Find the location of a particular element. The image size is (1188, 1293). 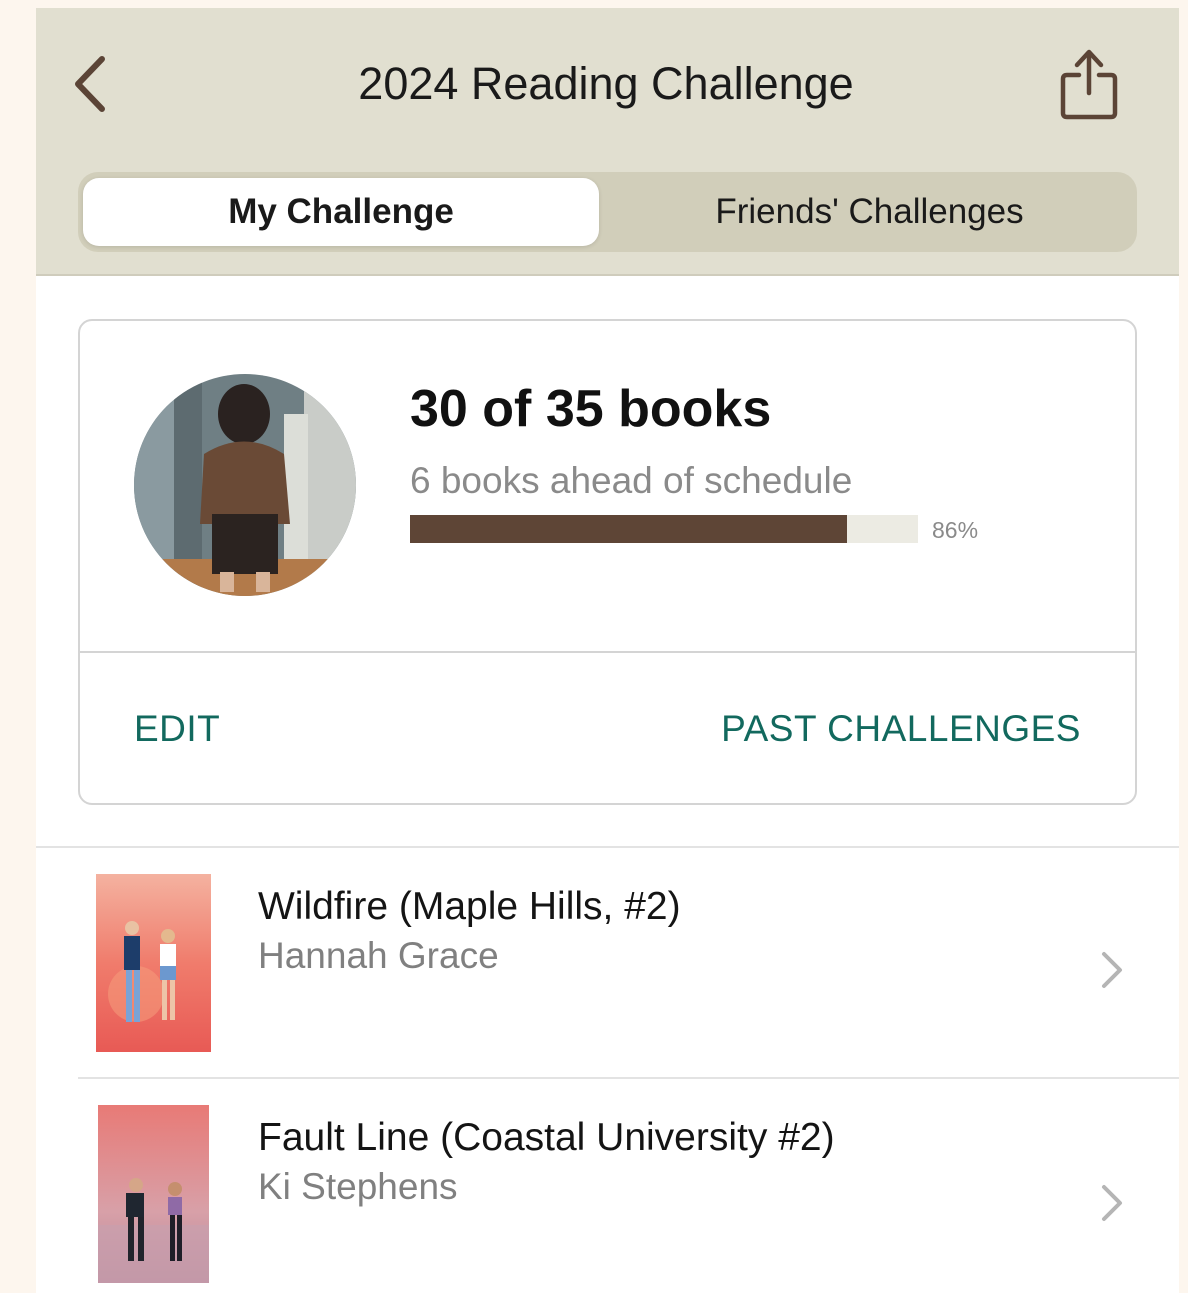

past-challenges-button: PAST CHALLENGES is located at coordinates (901, 729).